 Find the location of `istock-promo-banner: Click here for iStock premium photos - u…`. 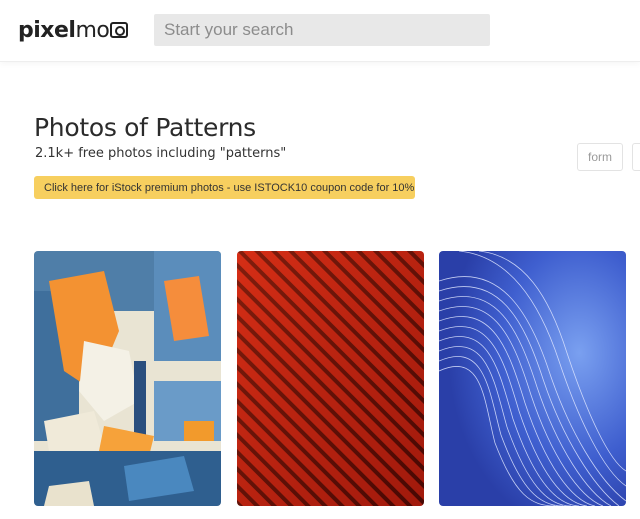

istock-promo-banner: Click here for iStock premium photos - u… is located at coordinates (224, 187).